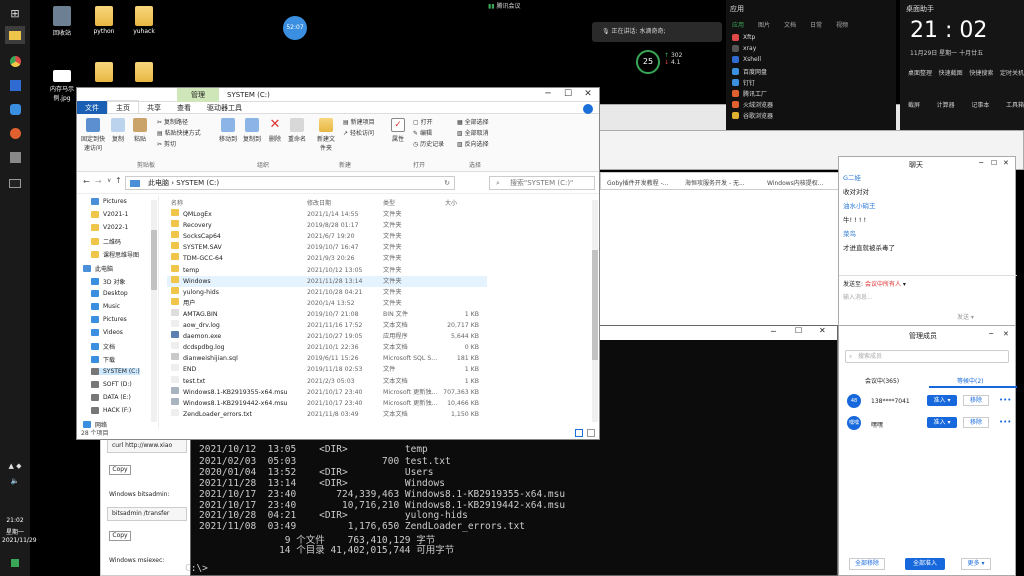  I want to click on file-scroll-thumb, so click(595, 305).